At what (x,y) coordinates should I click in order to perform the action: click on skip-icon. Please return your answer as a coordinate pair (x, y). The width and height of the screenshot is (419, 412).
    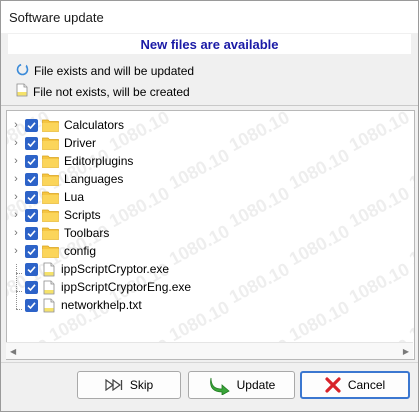
    Looking at the image, I should click on (114, 385).